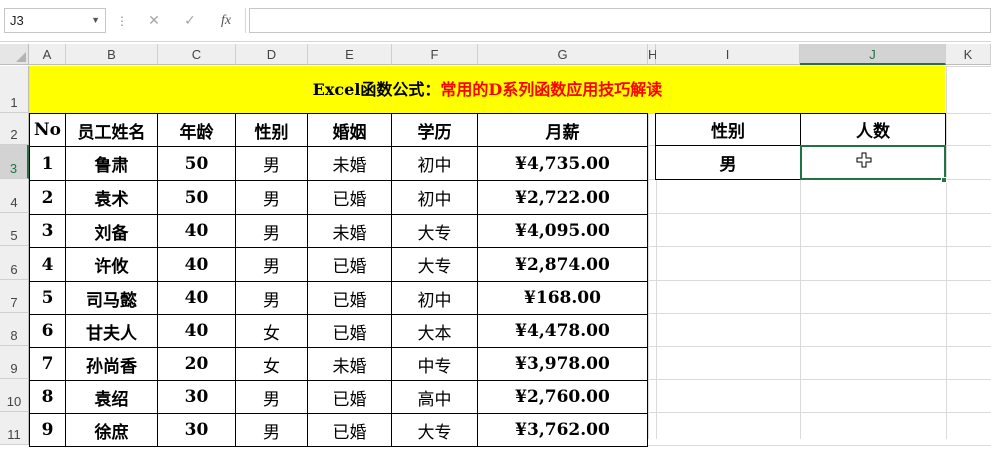 Image resolution: width=991 pixels, height=458 pixels. Describe the element at coordinates (562, 430) in the screenshot. I see `table-cell: ¥3,762.00` at that location.